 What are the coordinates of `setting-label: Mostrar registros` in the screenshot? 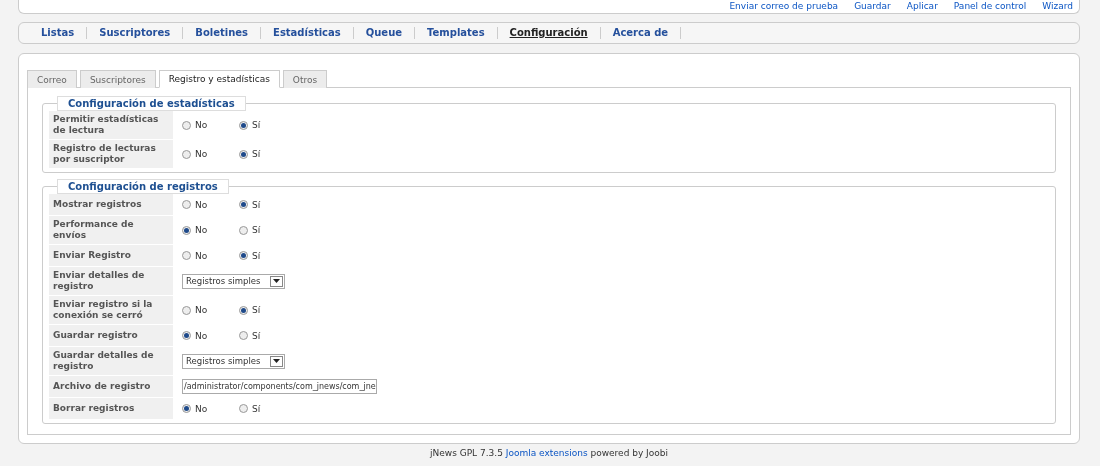 It's located at (111, 204).